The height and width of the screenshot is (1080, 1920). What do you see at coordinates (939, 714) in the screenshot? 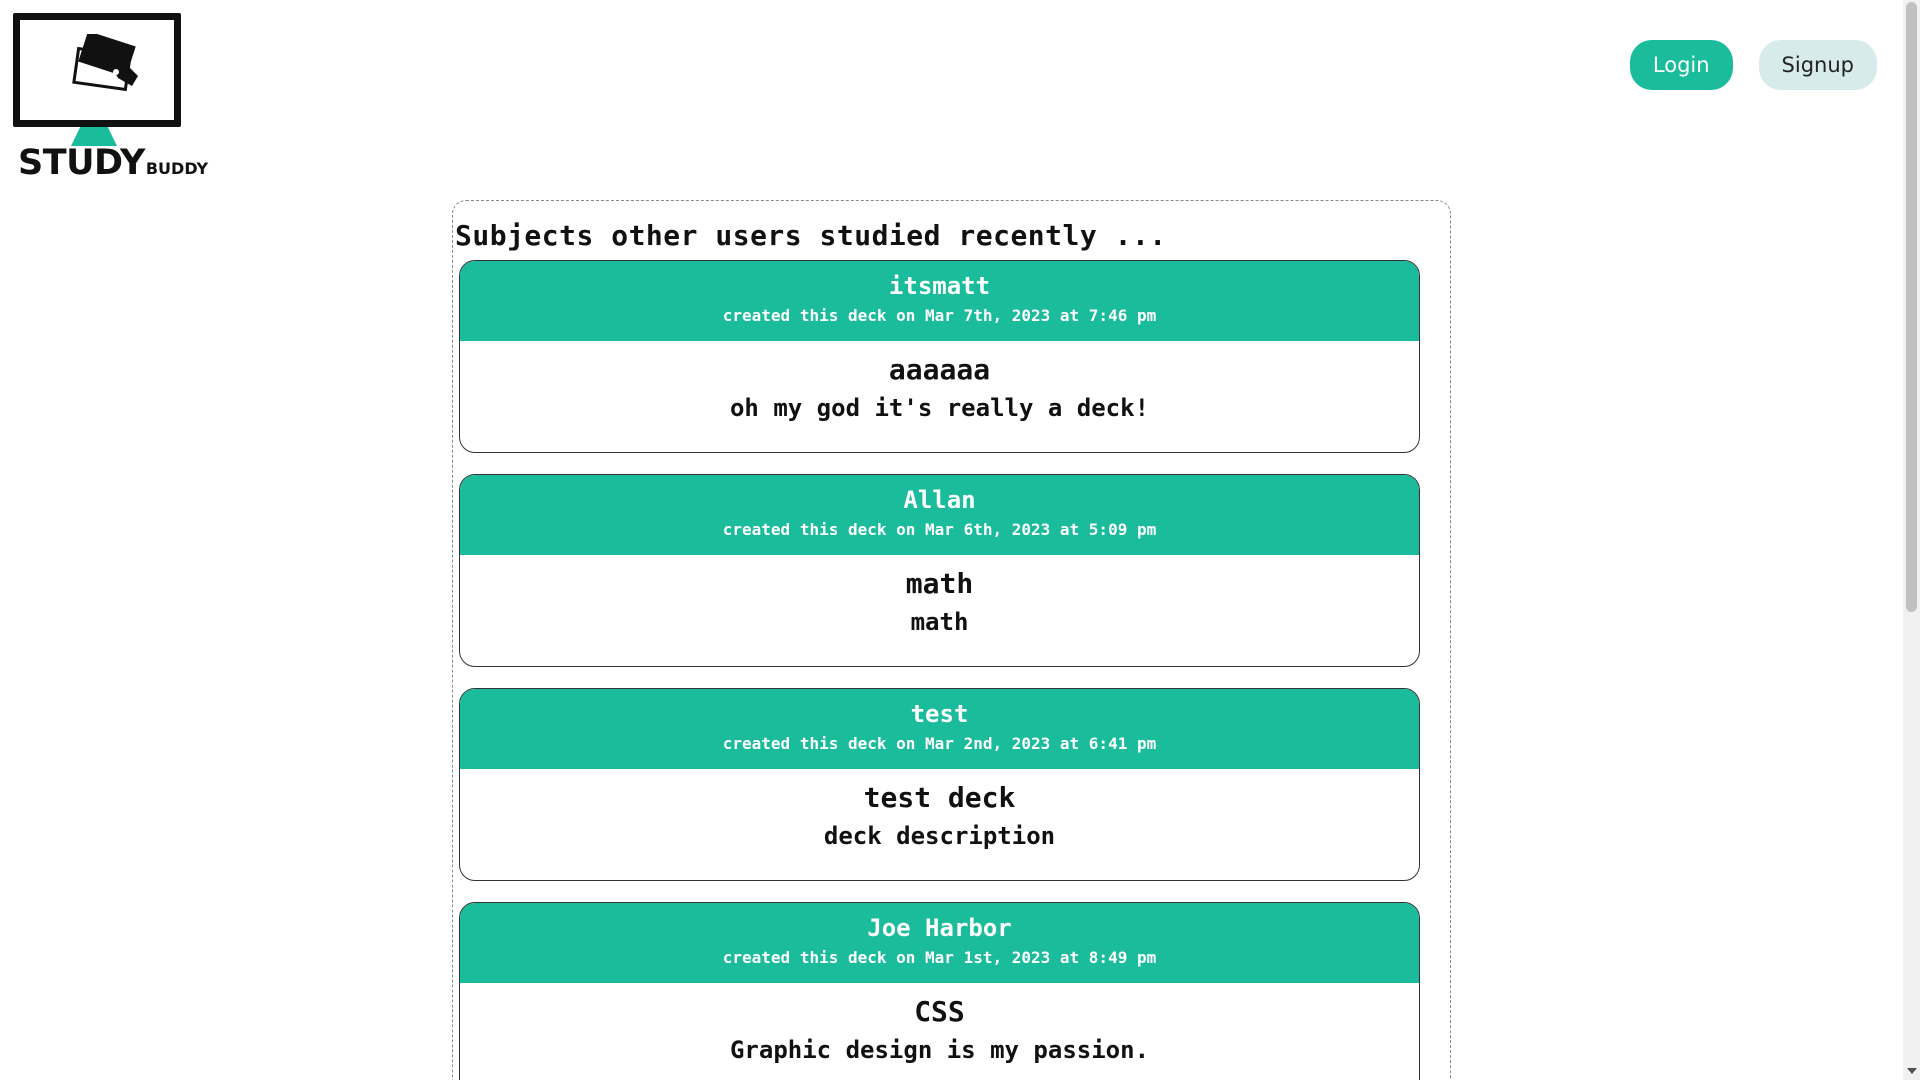
I see `deck-author: test` at bounding box center [939, 714].